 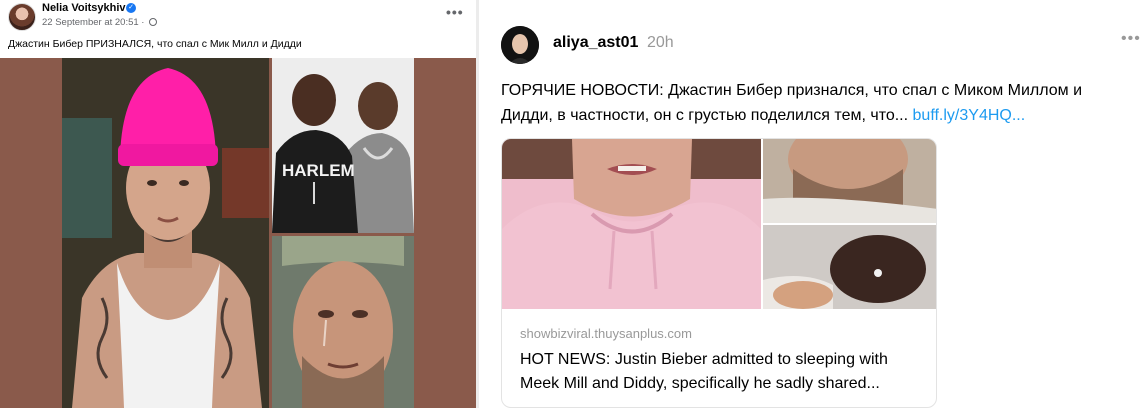 What do you see at coordinates (153, 22) in the screenshot?
I see `globe-icon` at bounding box center [153, 22].